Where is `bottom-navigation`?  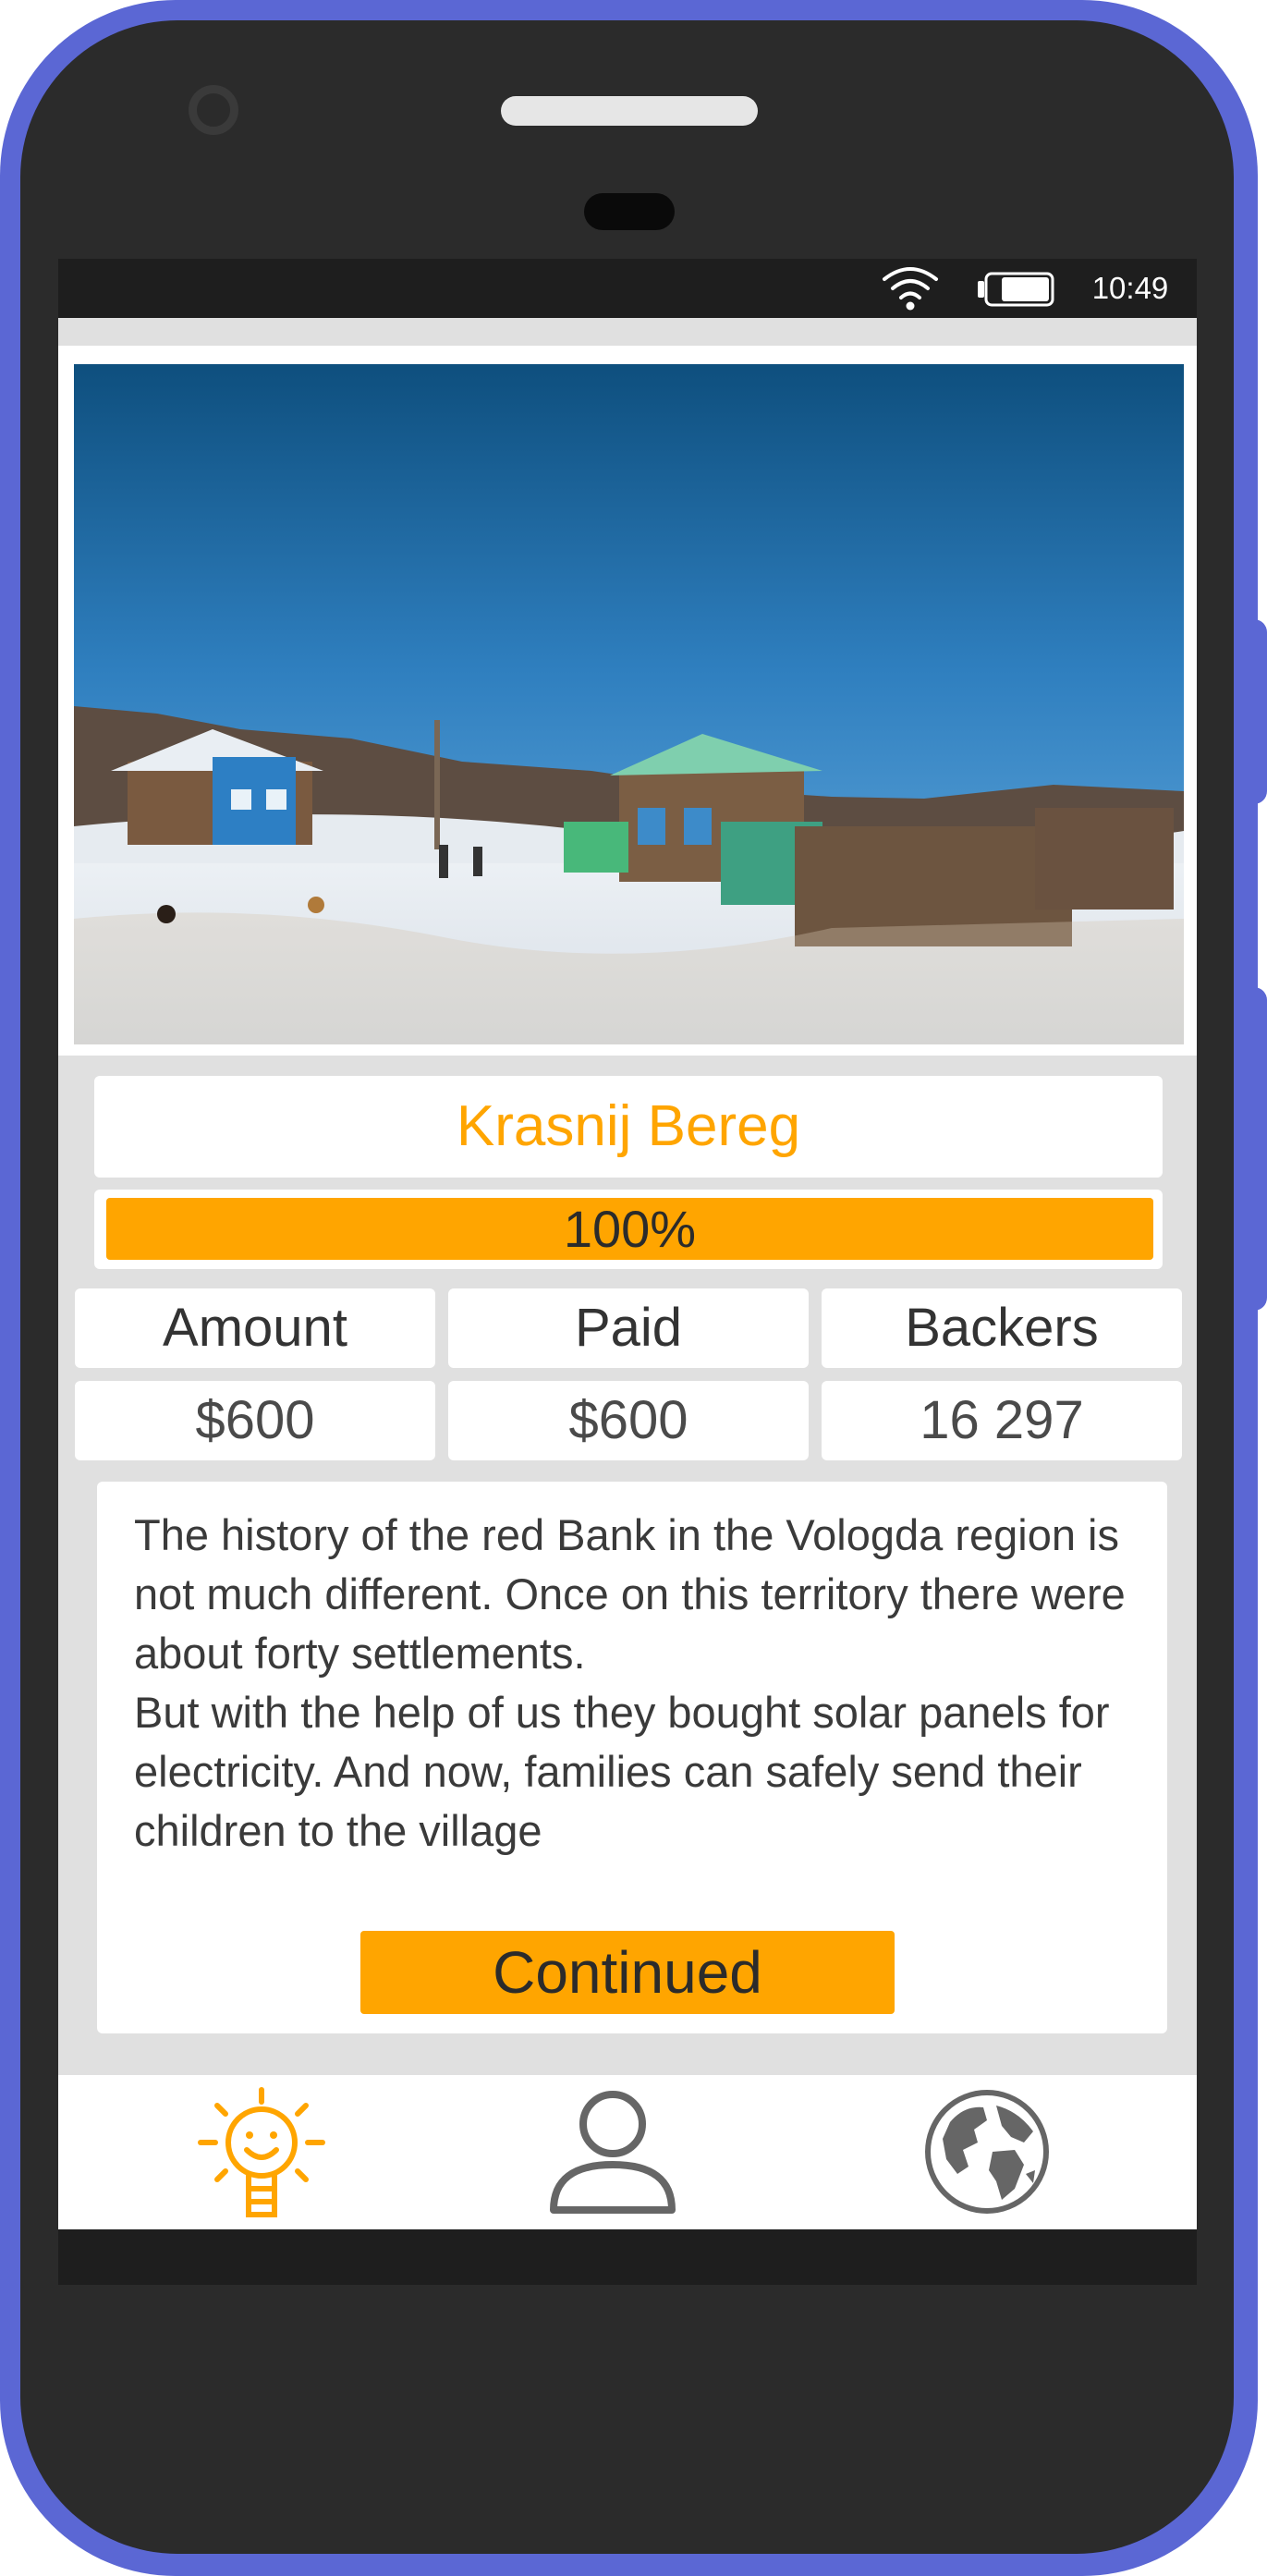
bottom-navigation is located at coordinates (627, 2152).